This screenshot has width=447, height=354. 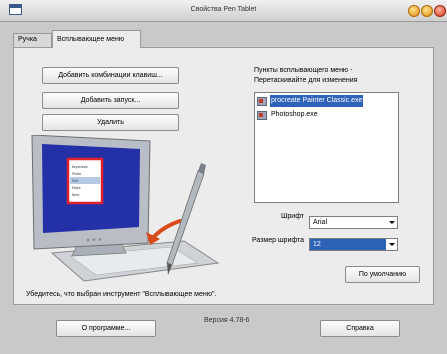 What do you see at coordinates (32, 40) in the screenshot?
I see `tab-pen: Ручка` at bounding box center [32, 40].